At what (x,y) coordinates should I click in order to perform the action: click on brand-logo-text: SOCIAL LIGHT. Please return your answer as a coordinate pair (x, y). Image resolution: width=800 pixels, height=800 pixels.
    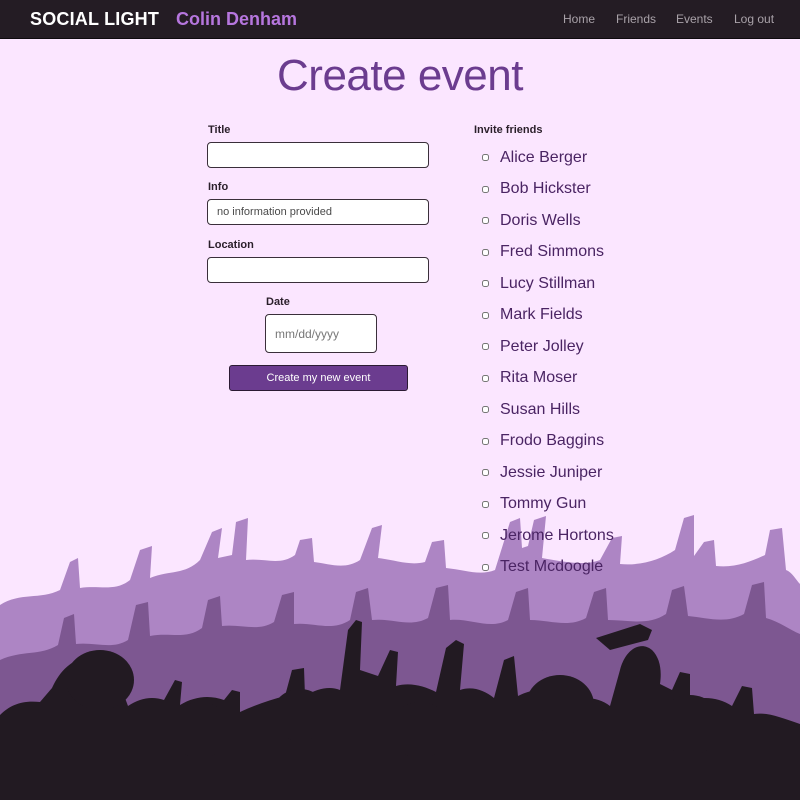
    Looking at the image, I should click on (94, 19).